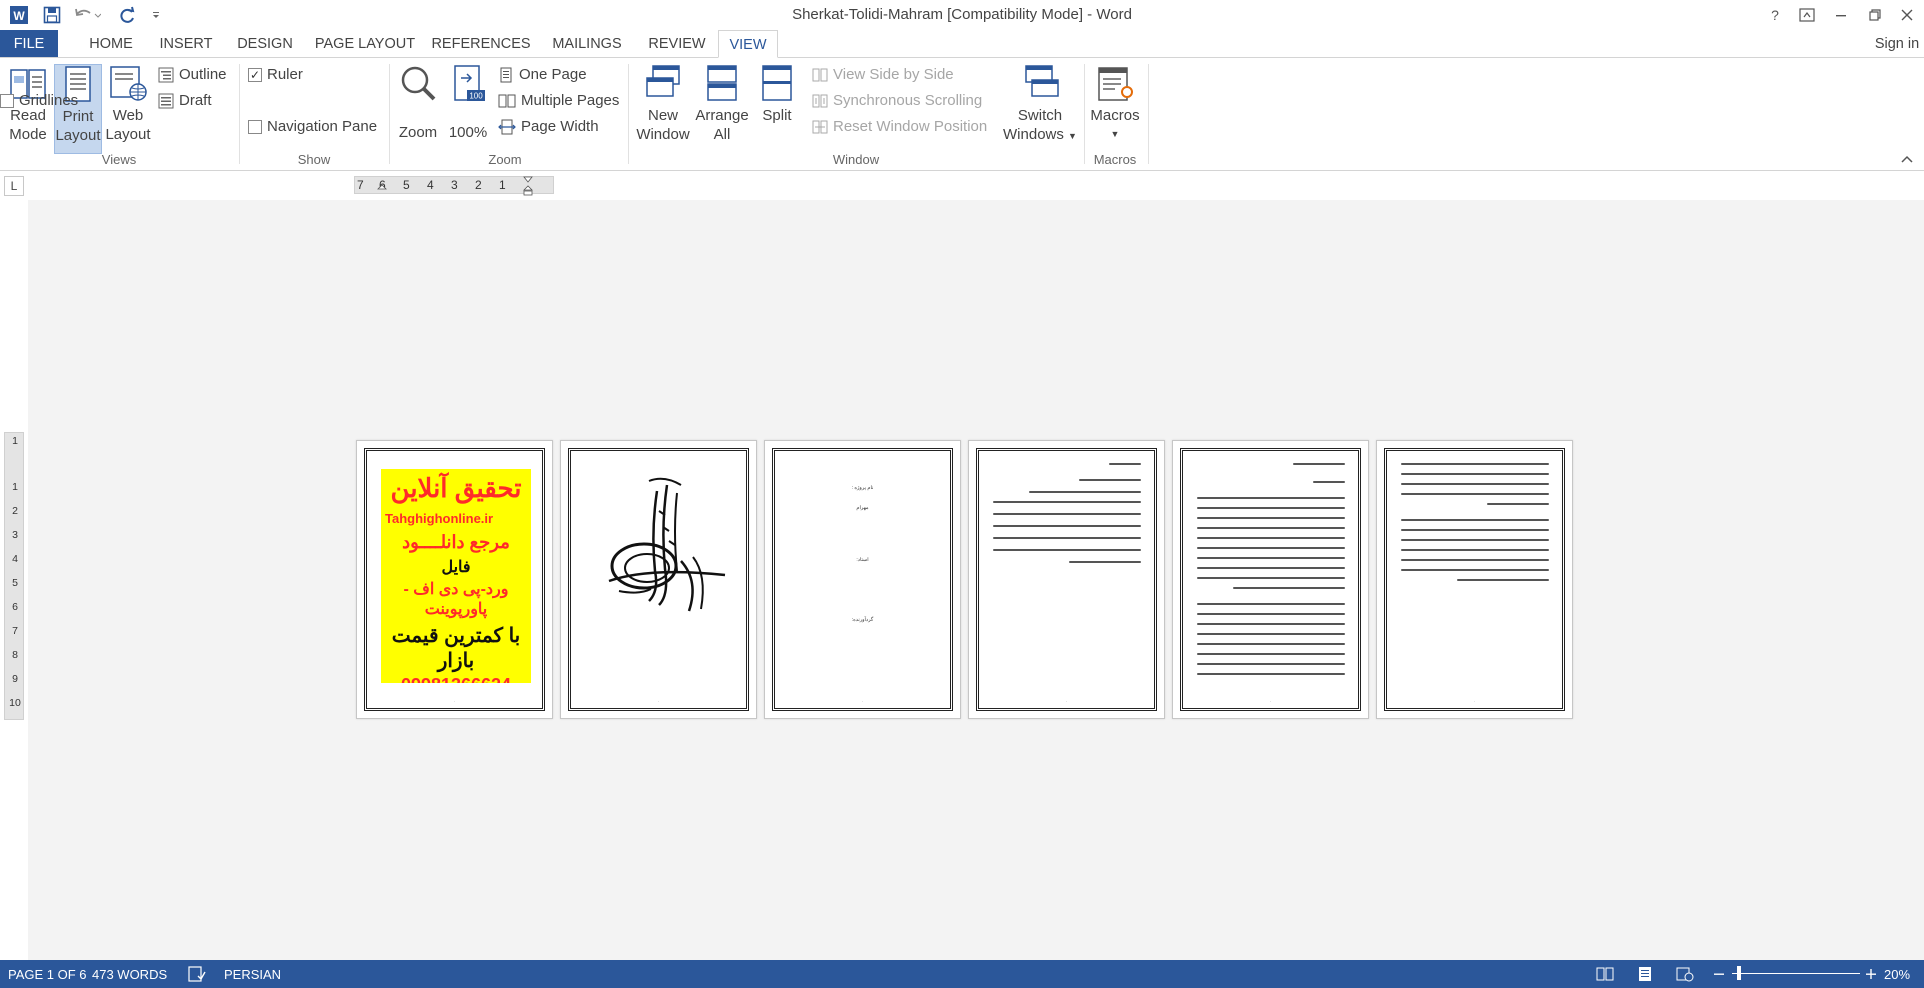 The image size is (1924, 988). I want to click on tab-review: REVIEW, so click(677, 44).